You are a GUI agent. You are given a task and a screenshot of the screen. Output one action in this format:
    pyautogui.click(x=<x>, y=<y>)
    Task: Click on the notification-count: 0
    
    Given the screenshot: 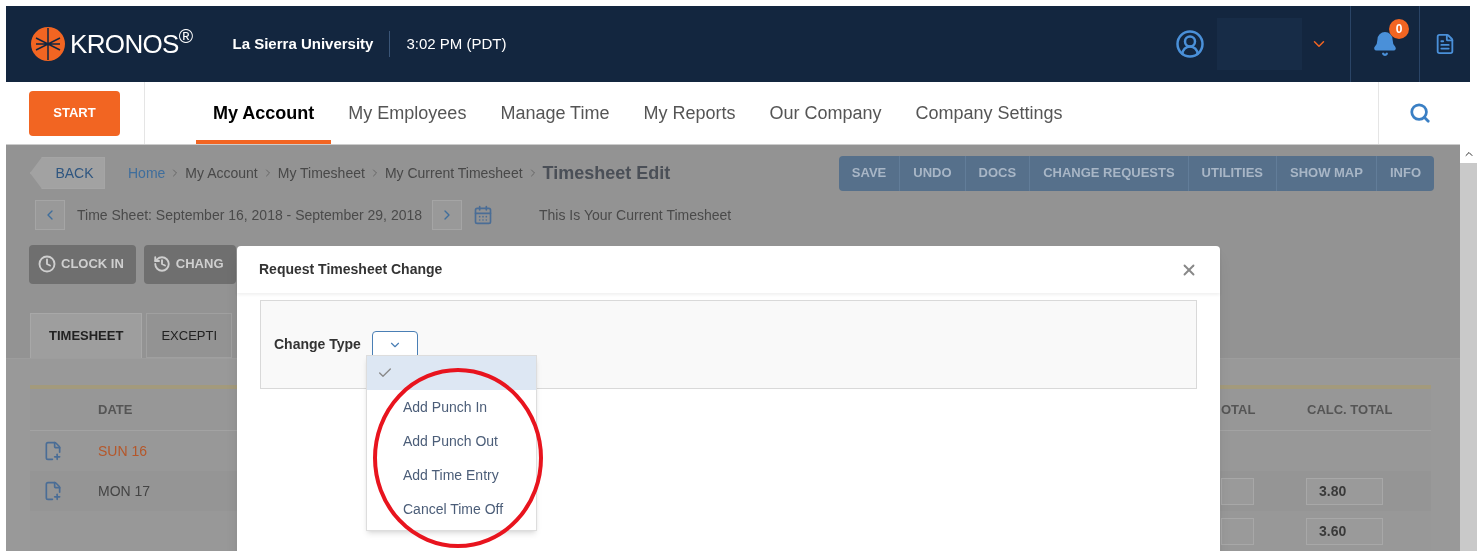 What is the action you would take?
    pyautogui.click(x=1399, y=29)
    